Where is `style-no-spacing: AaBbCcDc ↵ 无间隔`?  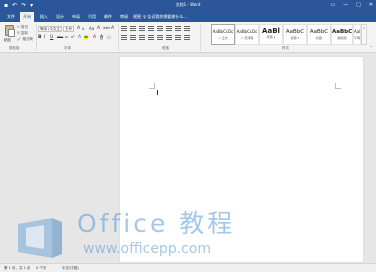
style-no-spacing: AaBbCcDc ↵ 无间隔 is located at coordinates (247, 34).